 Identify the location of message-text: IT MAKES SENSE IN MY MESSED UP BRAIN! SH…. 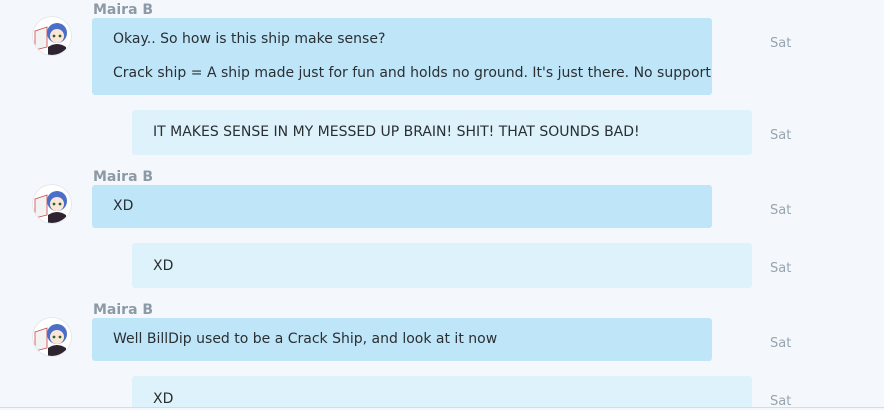
(396, 132).